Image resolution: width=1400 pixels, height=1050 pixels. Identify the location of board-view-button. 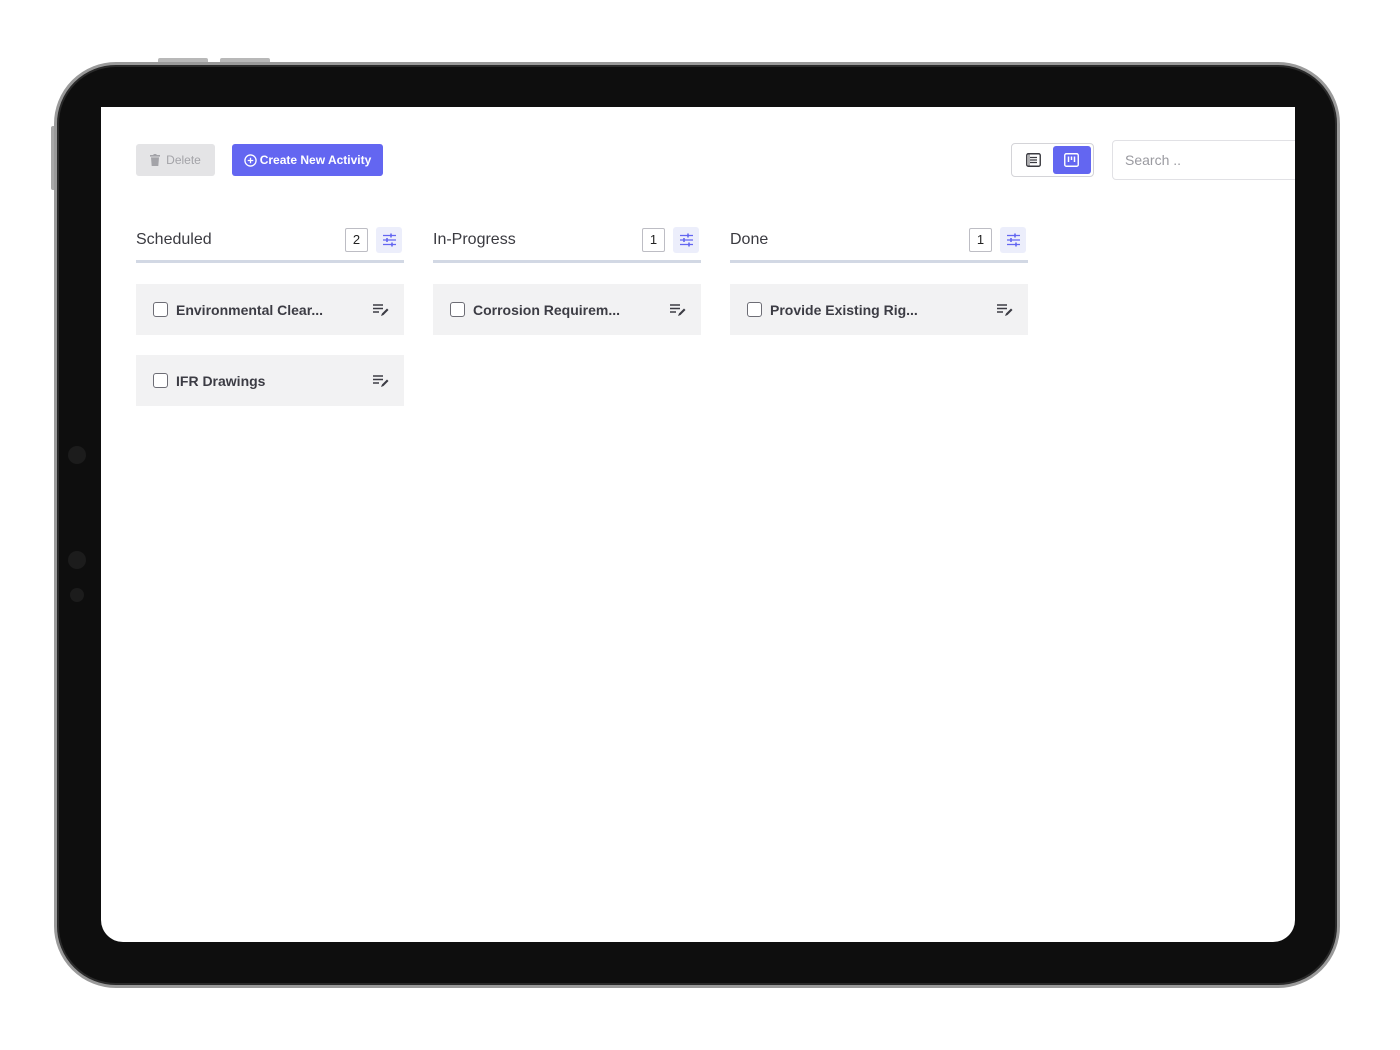
(1071, 160).